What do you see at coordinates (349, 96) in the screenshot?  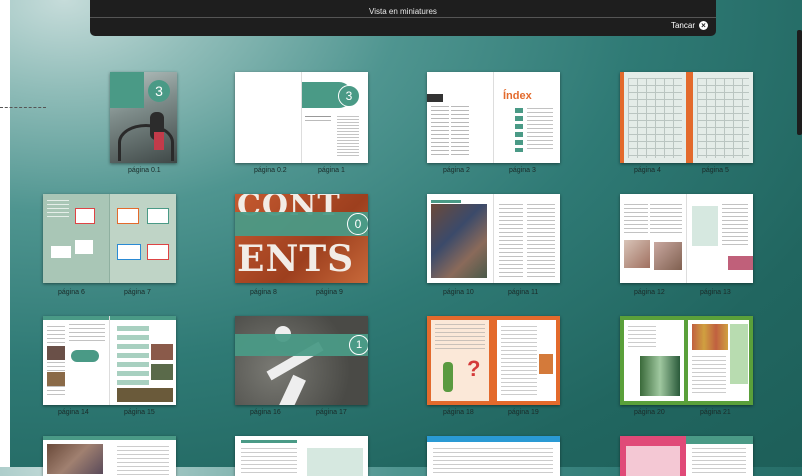 I see `chapter-number: 3` at bounding box center [349, 96].